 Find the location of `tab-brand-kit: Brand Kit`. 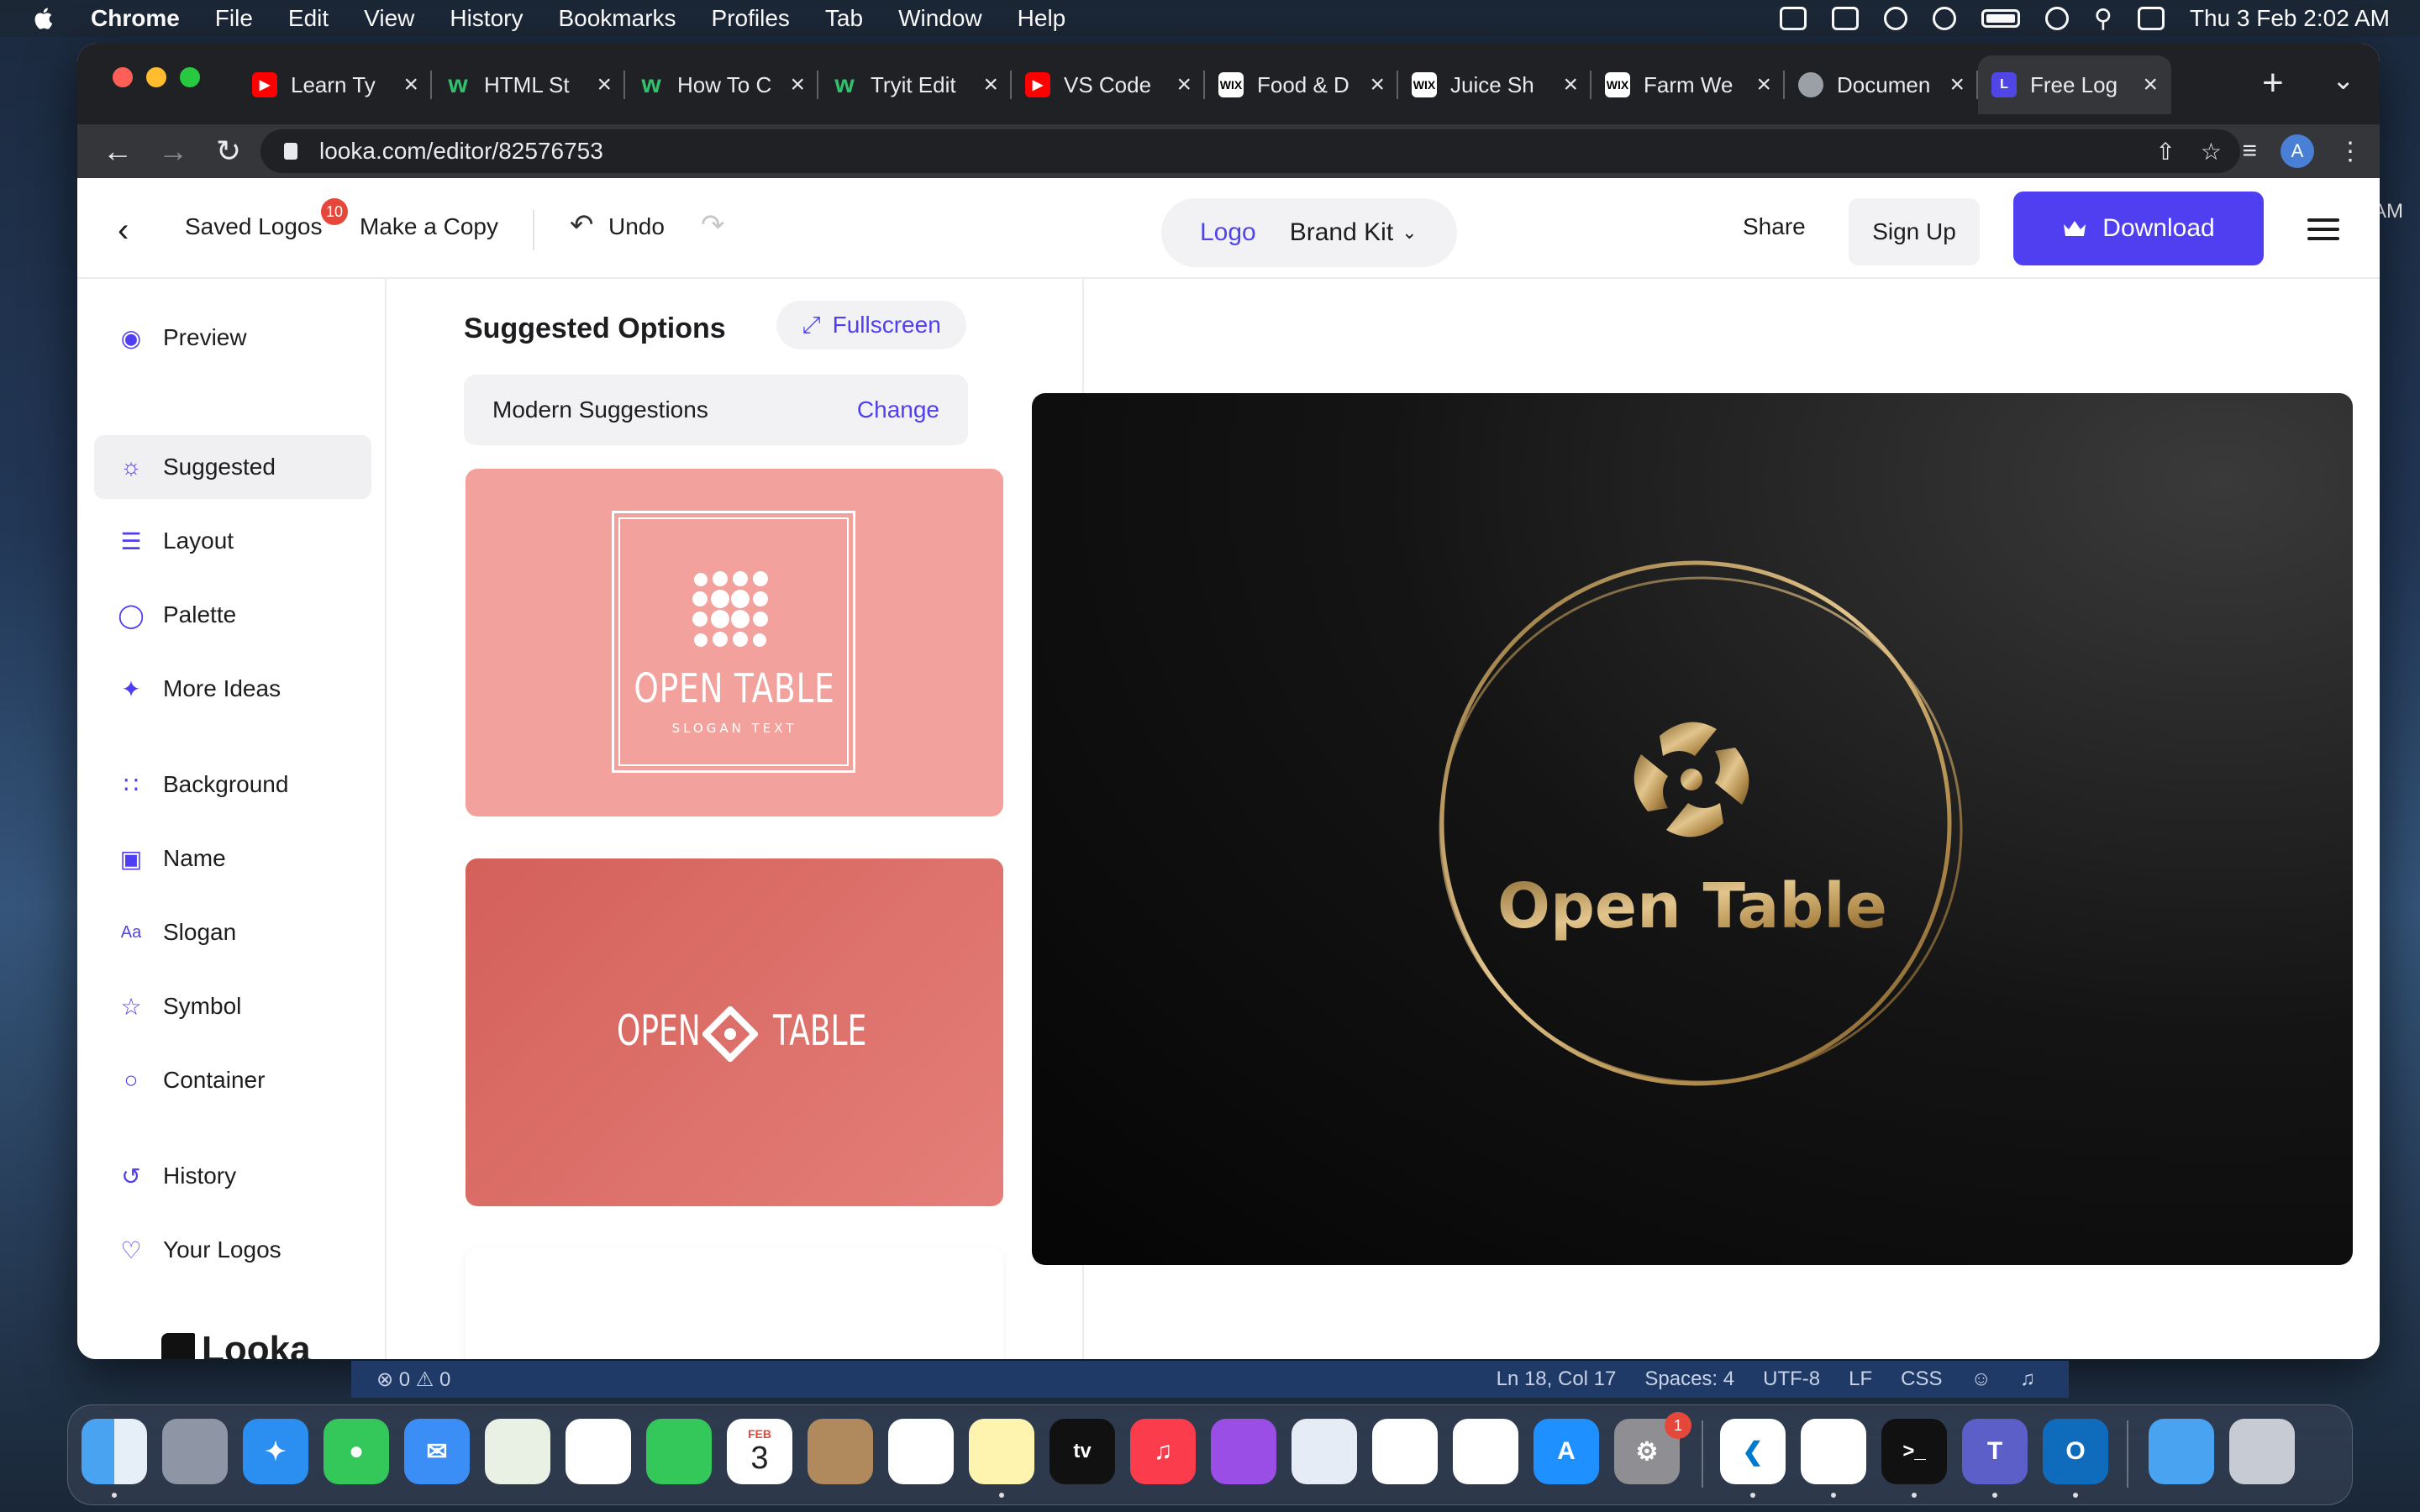

tab-brand-kit: Brand Kit is located at coordinates (1342, 232).